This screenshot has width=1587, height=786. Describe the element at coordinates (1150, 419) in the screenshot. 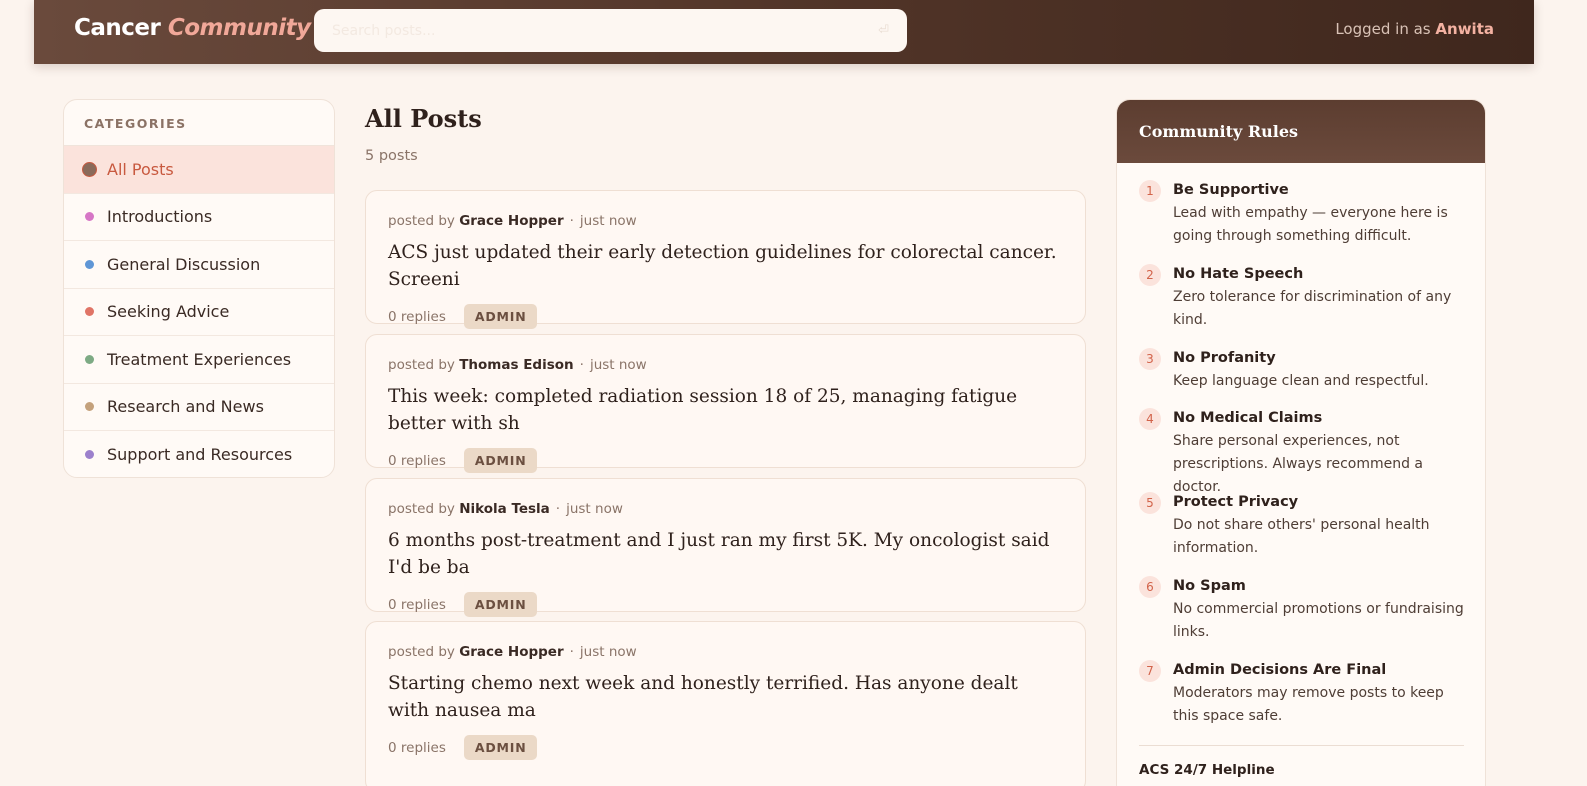

I see `rule-number: 4` at that location.